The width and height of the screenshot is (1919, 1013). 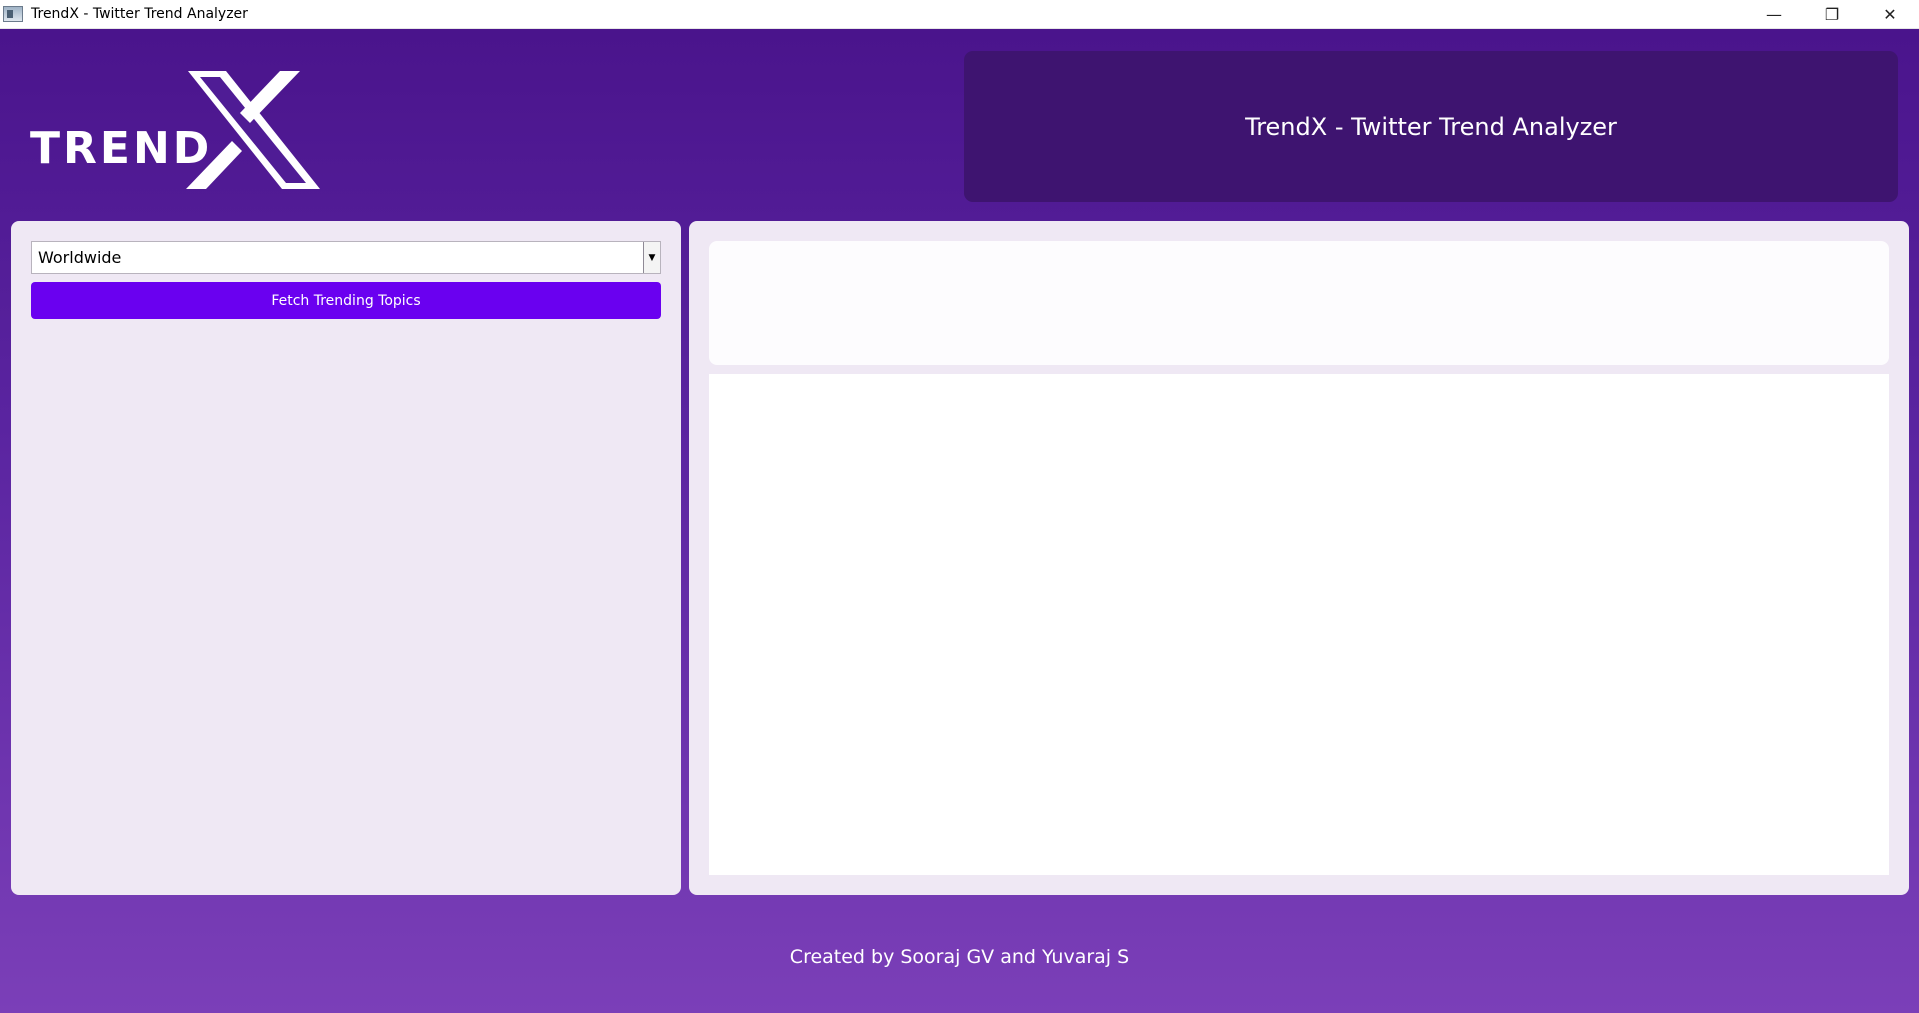 I want to click on trendx-logo: TREND, so click(x=175, y=131).